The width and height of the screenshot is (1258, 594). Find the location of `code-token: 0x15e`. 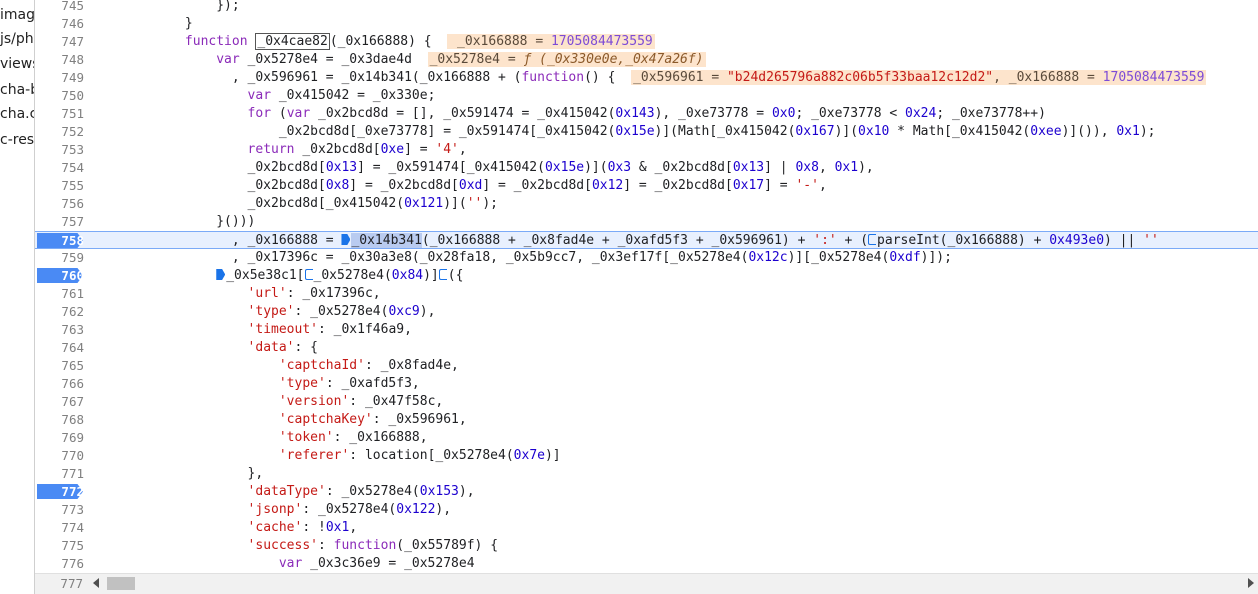

code-token: 0x15e is located at coordinates (635, 131).